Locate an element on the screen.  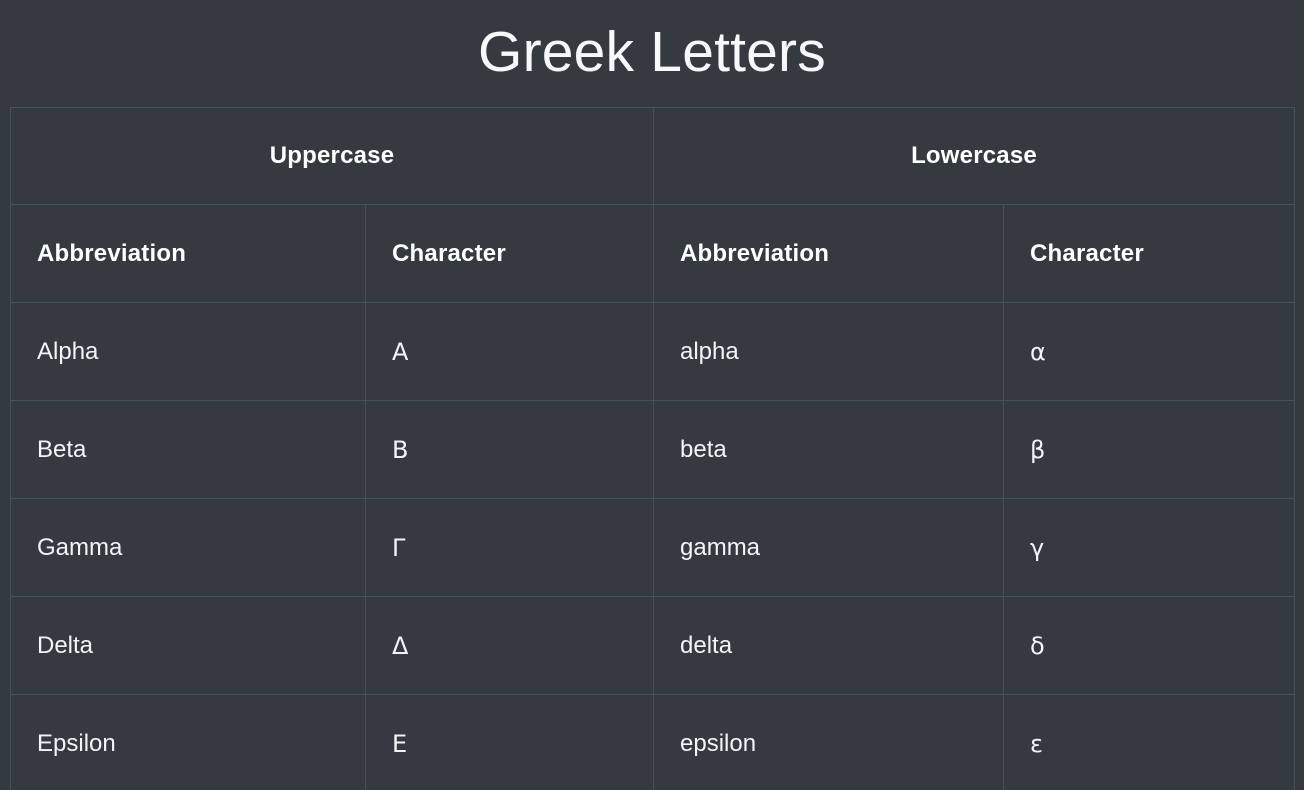
table-row: Epsilon Ε epsilon ε is located at coordinates (652, 742).